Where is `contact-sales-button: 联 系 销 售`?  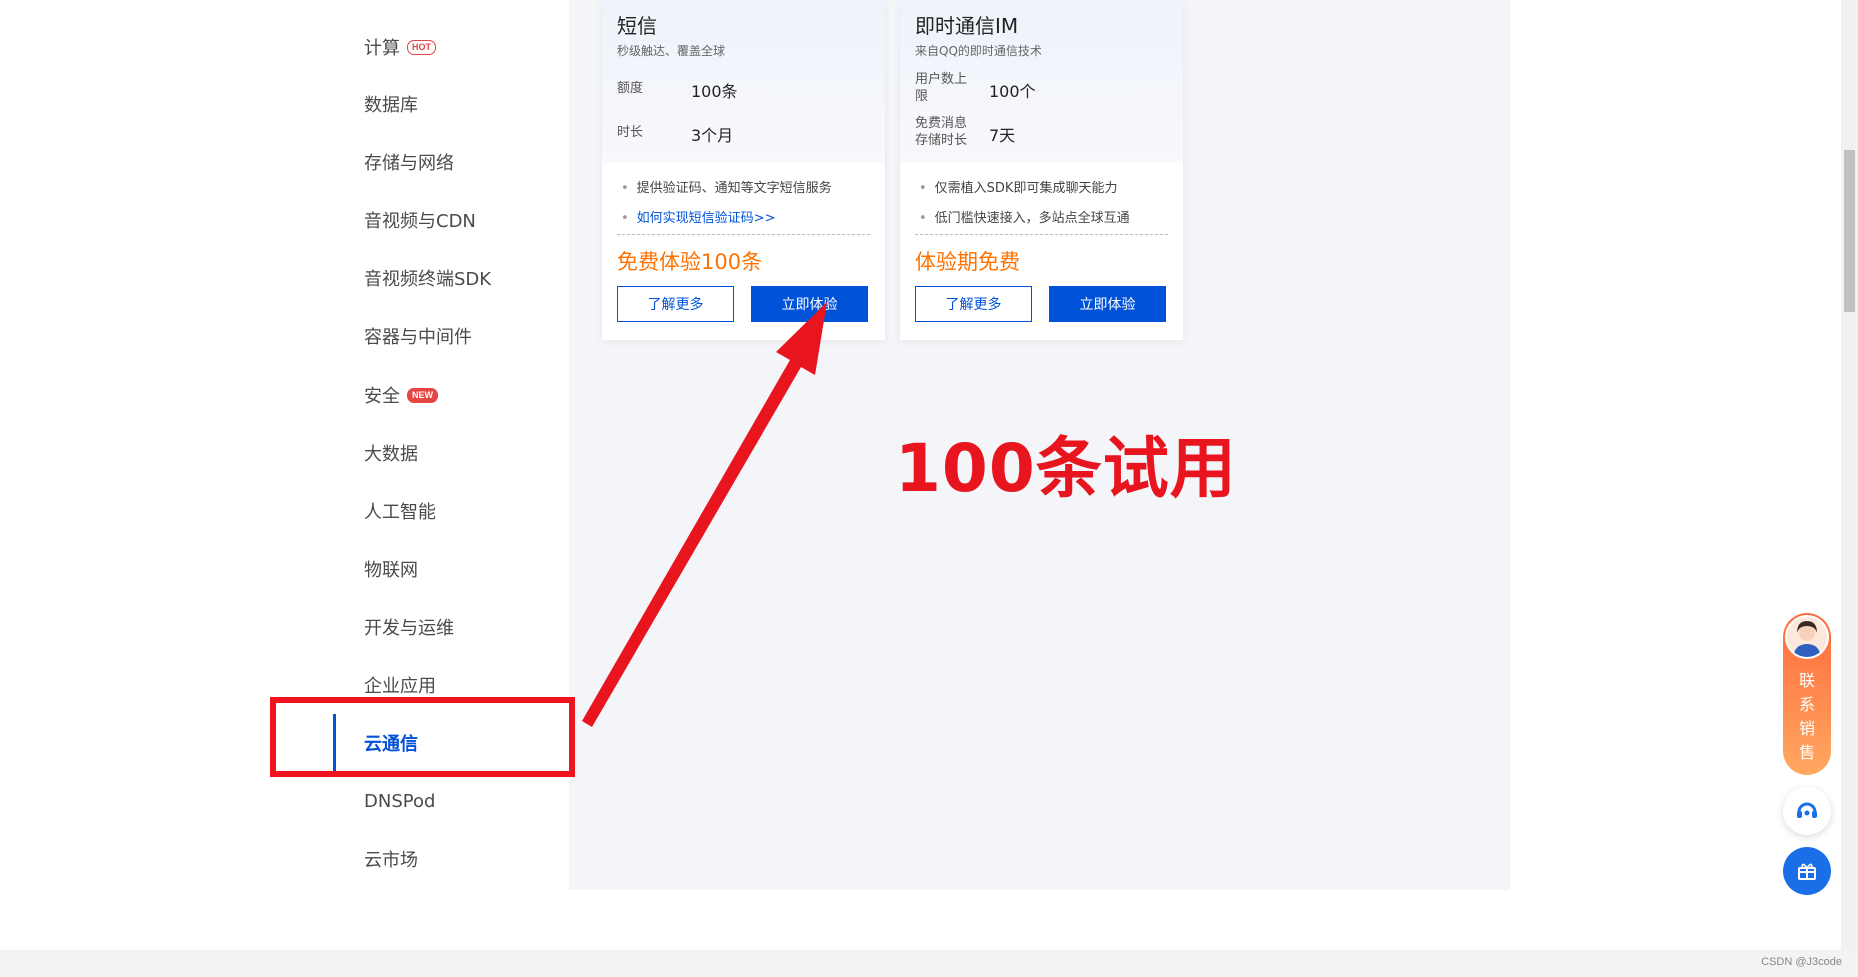
contact-sales-button: 联 系 销 售 is located at coordinates (1807, 694).